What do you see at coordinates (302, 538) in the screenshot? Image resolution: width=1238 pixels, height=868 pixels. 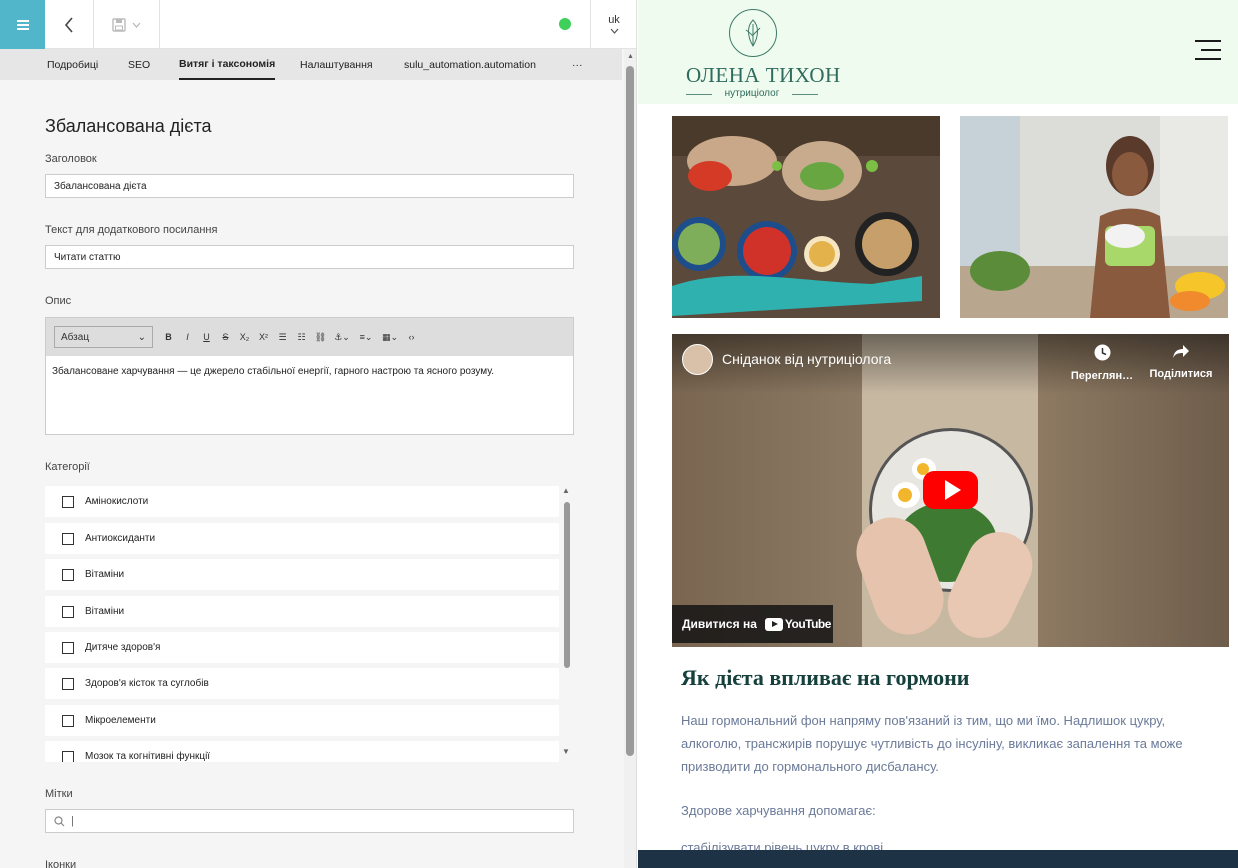 I see `category-item: Антиоксиданти` at bounding box center [302, 538].